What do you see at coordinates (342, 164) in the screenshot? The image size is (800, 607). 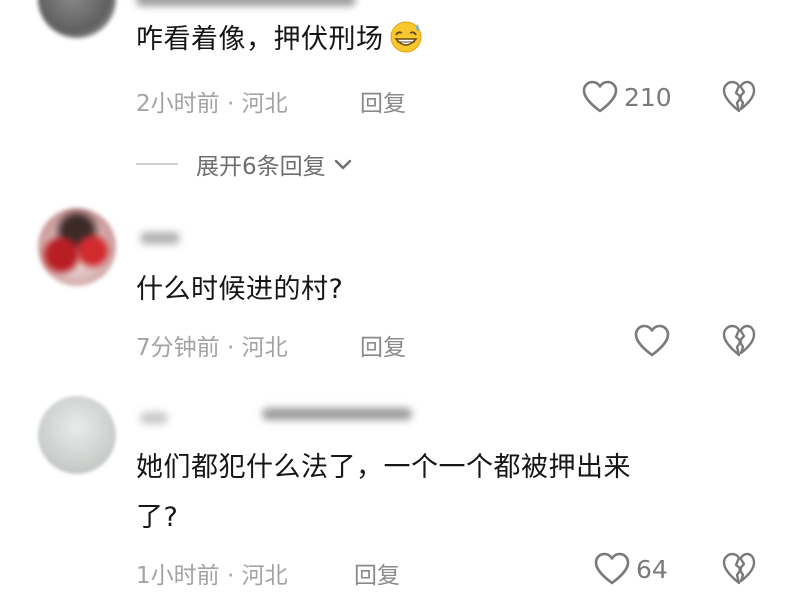 I see `chevron-down-icon` at bounding box center [342, 164].